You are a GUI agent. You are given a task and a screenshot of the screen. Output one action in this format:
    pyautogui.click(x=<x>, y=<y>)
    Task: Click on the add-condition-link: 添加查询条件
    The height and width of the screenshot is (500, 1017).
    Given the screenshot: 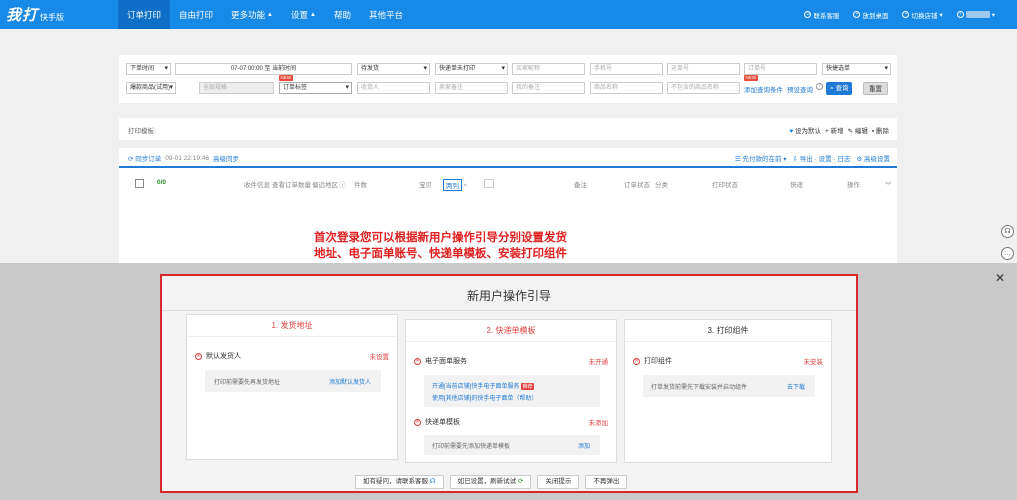 What is the action you would take?
    pyautogui.click(x=763, y=89)
    